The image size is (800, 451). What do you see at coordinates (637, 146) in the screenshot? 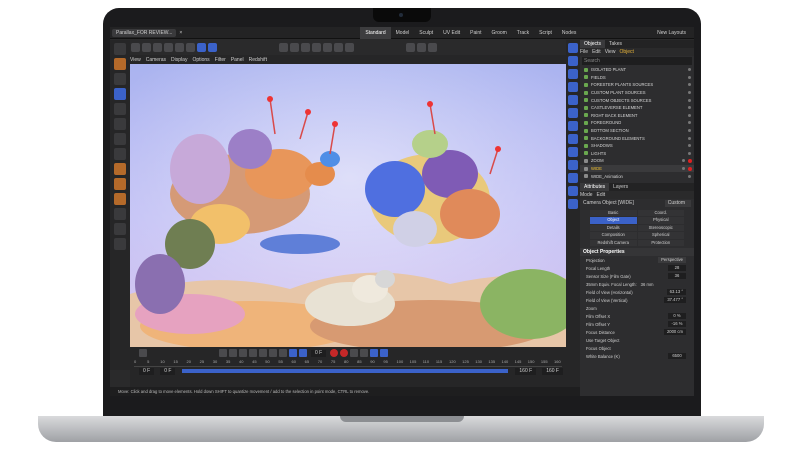
I see `object-list-item: SHADOWS` at bounding box center [637, 146].